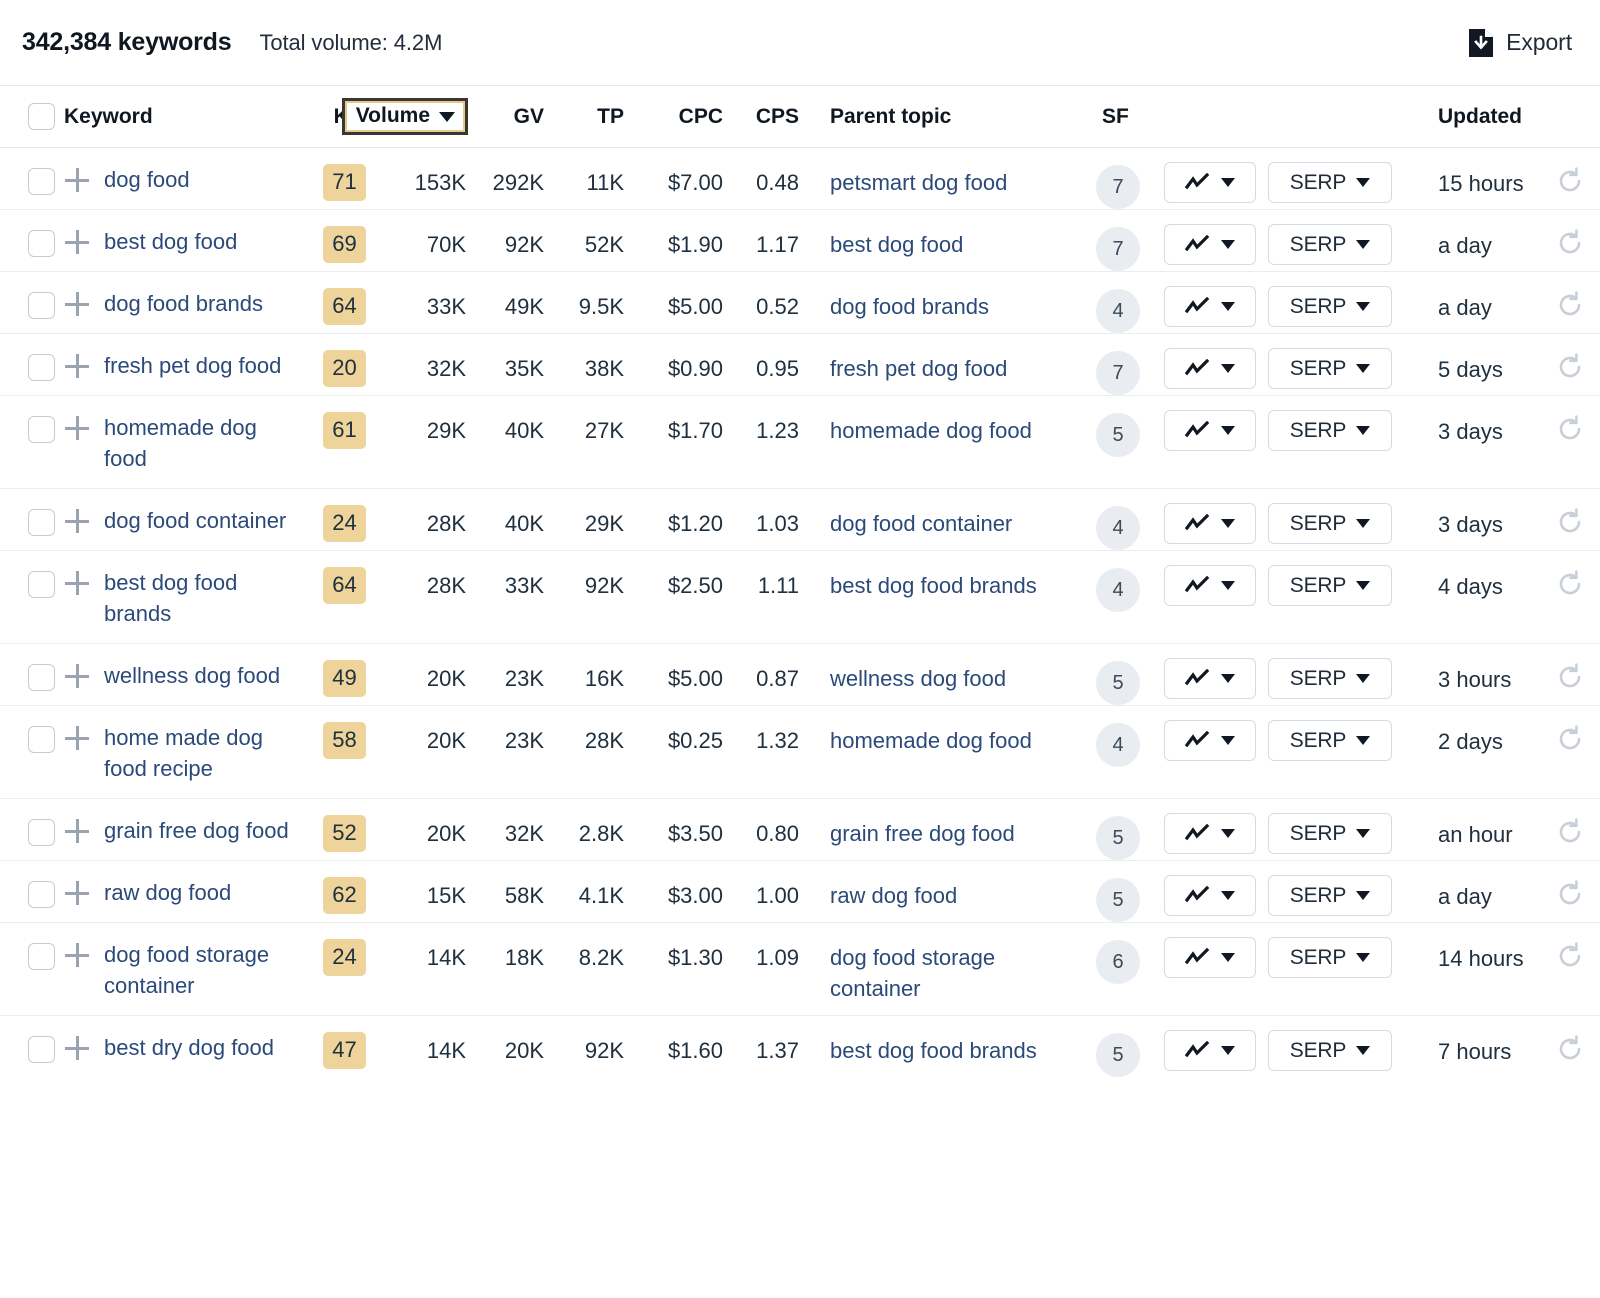  Describe the element at coordinates (937, 182) in the screenshot. I see `parent-topic-link: petsmart dog food` at that location.